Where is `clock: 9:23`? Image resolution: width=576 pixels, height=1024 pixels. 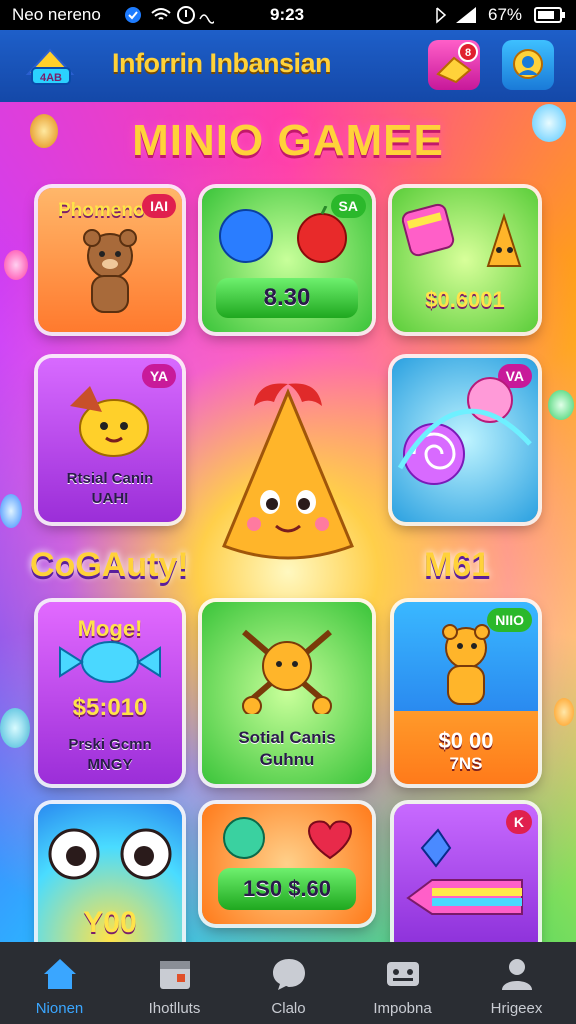 clock: 9:23 is located at coordinates (287, 14).